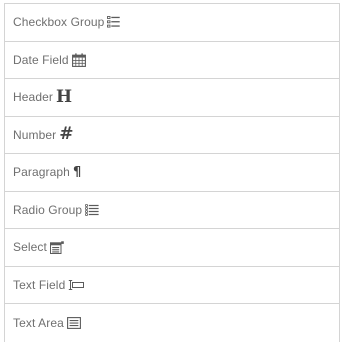 The width and height of the screenshot is (343, 342). Describe the element at coordinates (35, 134) in the screenshot. I see `field-label: Number` at that location.